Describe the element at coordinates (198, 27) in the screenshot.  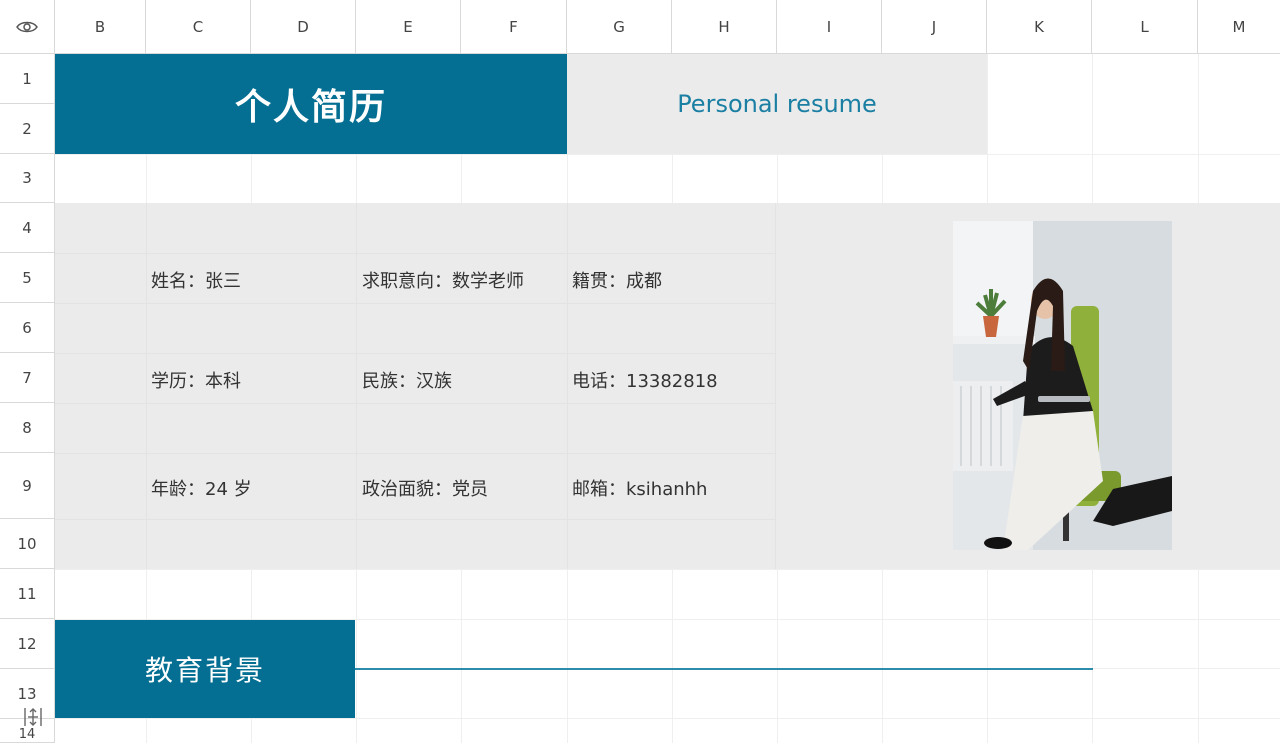
I see `column-header-c: C` at that location.